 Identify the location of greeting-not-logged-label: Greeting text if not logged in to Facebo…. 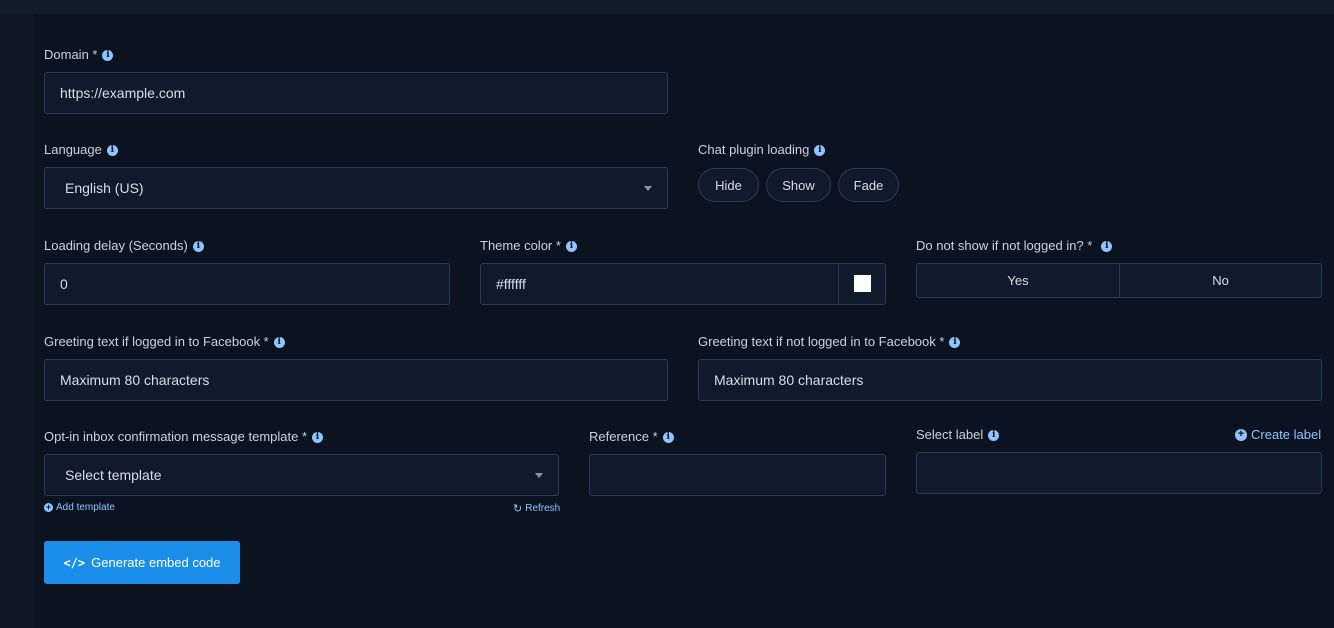
(829, 342).